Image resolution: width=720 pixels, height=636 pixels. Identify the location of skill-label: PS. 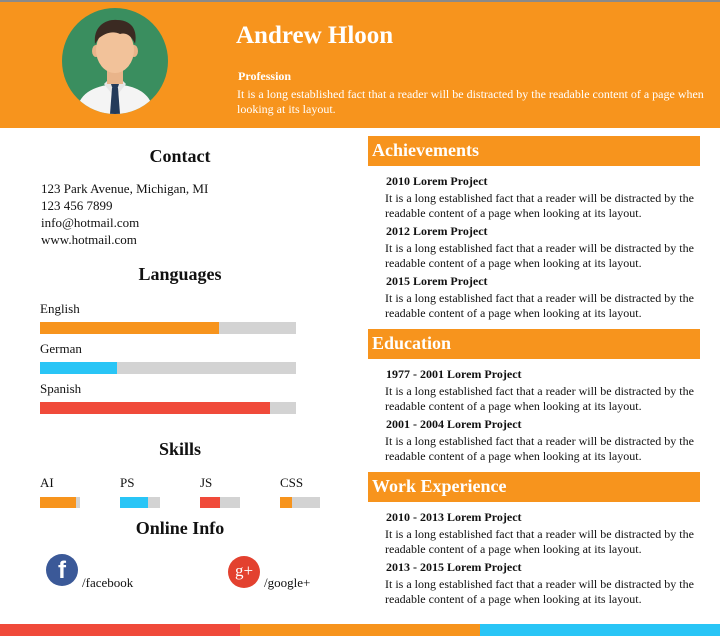
(127, 482).